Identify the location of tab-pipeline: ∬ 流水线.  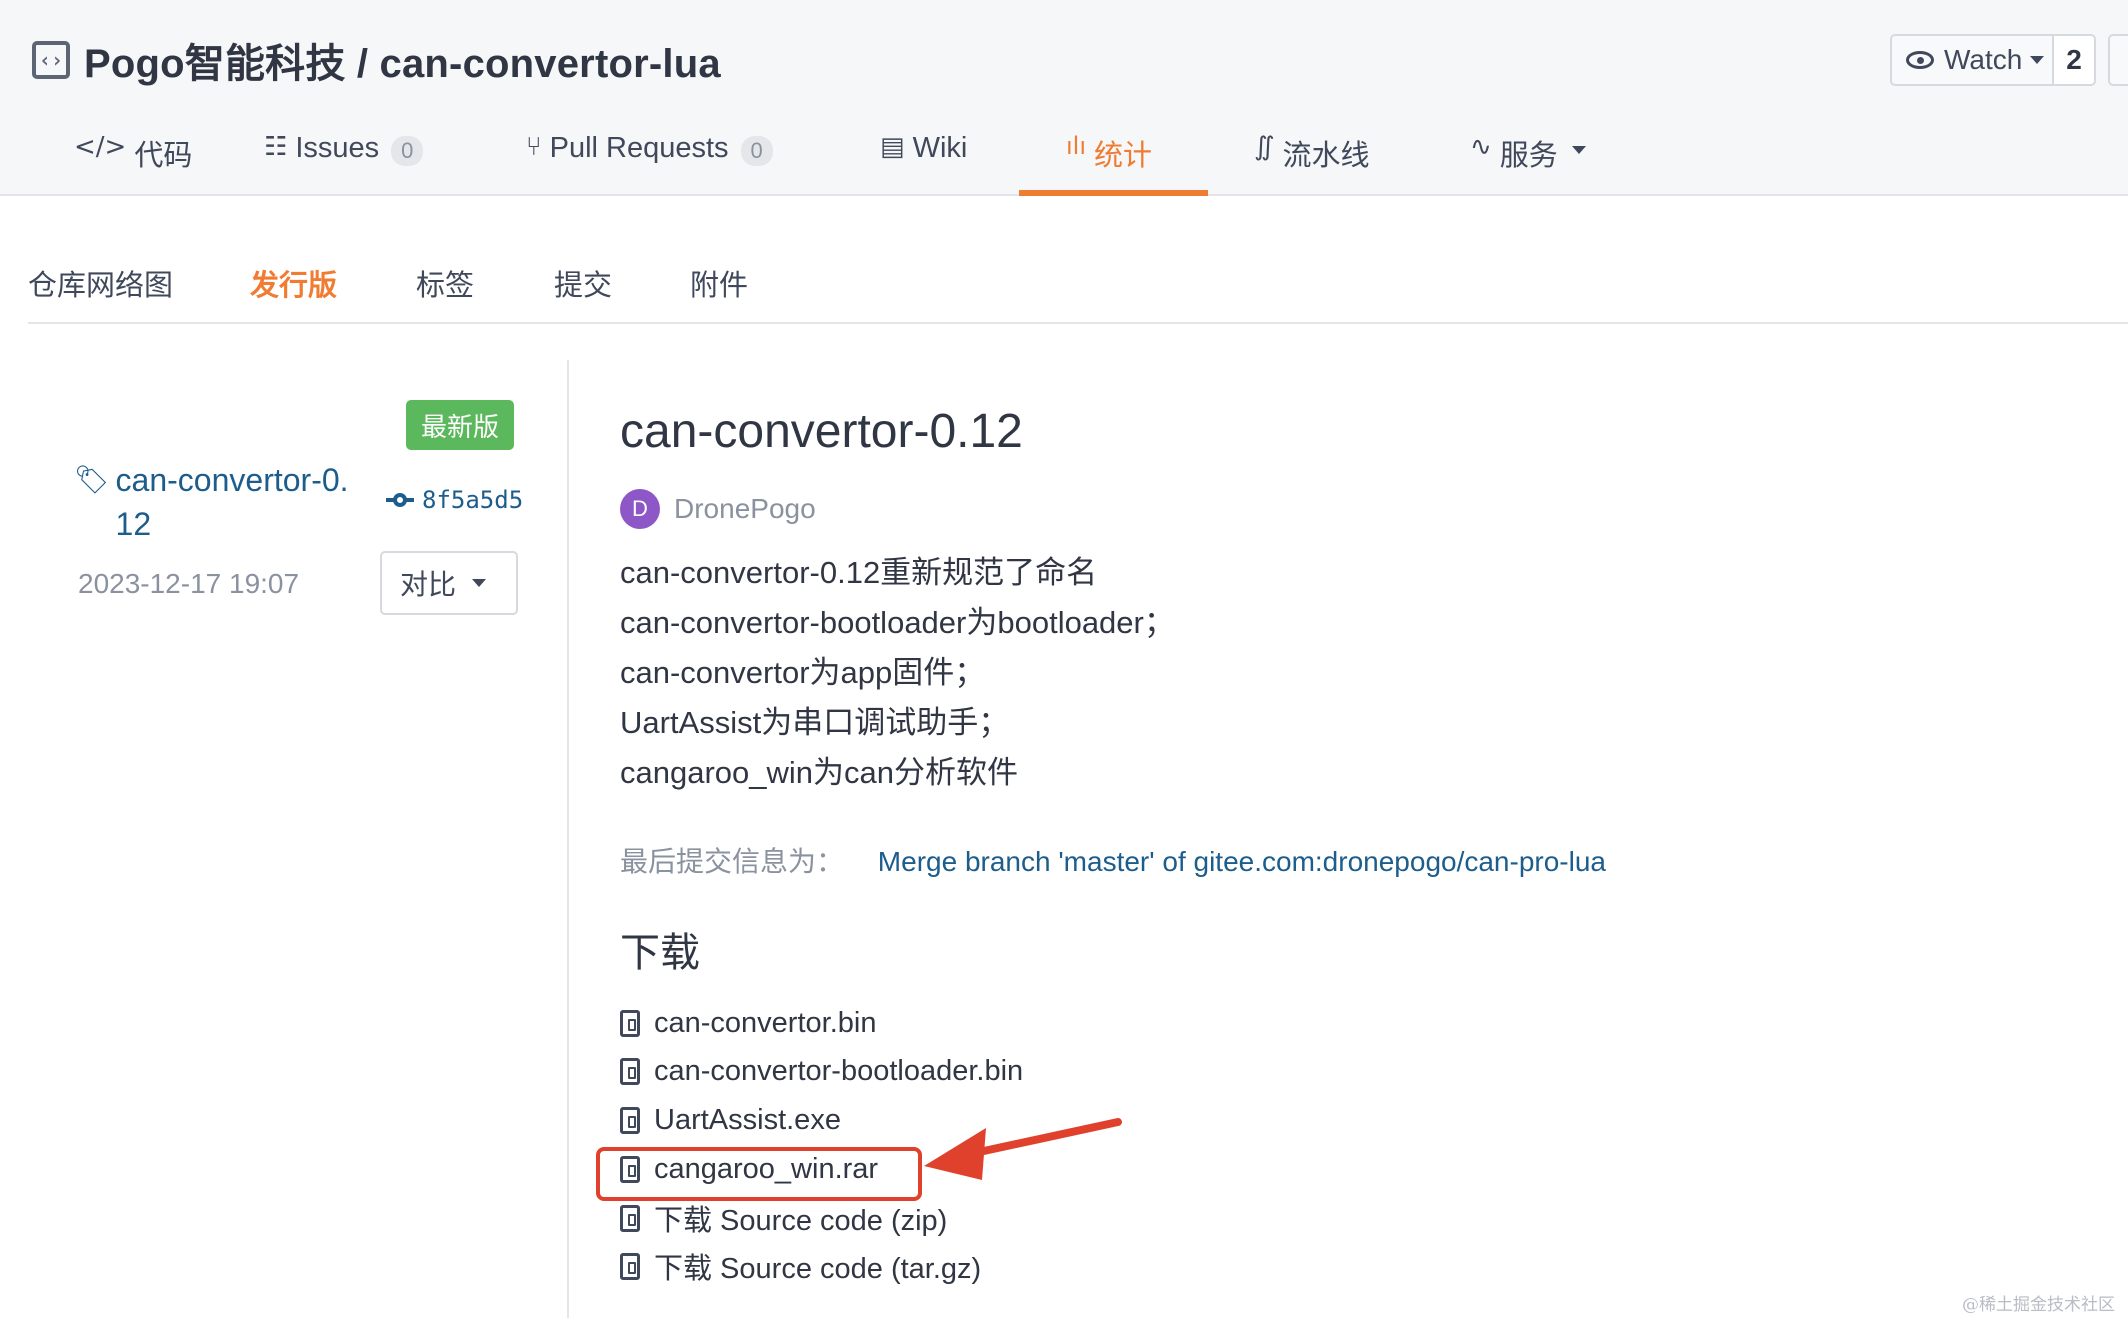
(1312, 157).